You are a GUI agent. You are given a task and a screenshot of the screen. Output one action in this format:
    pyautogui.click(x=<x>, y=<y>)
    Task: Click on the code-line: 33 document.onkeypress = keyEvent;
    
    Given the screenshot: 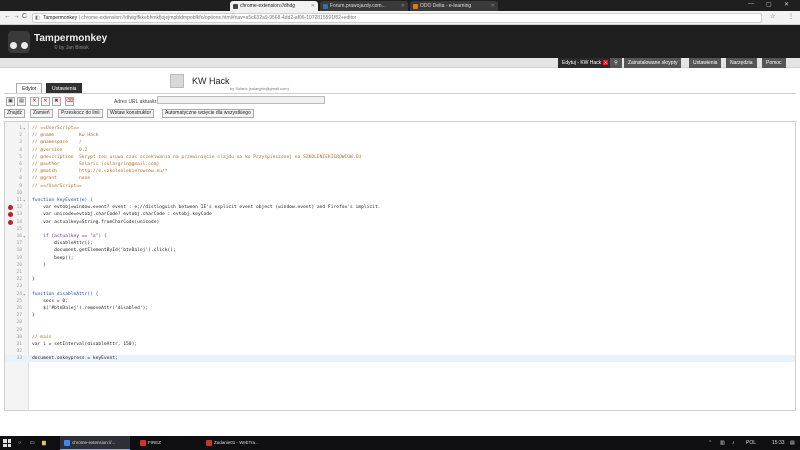 What is the action you would take?
    pyautogui.click(x=400, y=359)
    